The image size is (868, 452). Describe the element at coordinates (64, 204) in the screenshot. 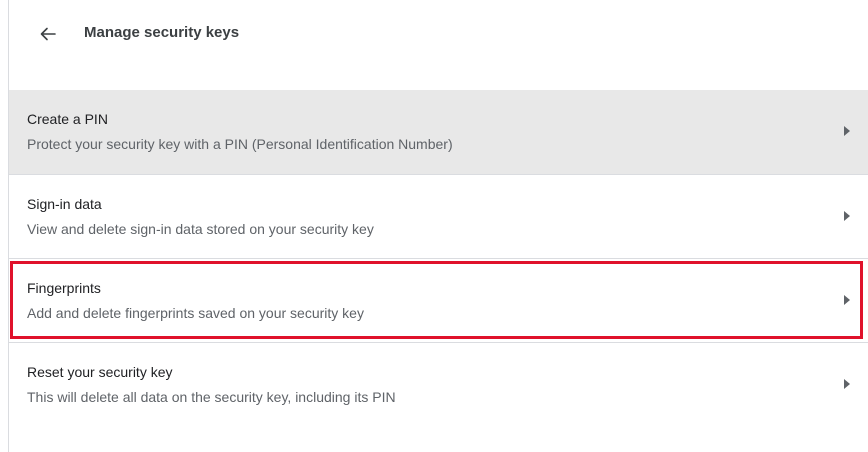

I see `row-title: Sign-in data` at that location.